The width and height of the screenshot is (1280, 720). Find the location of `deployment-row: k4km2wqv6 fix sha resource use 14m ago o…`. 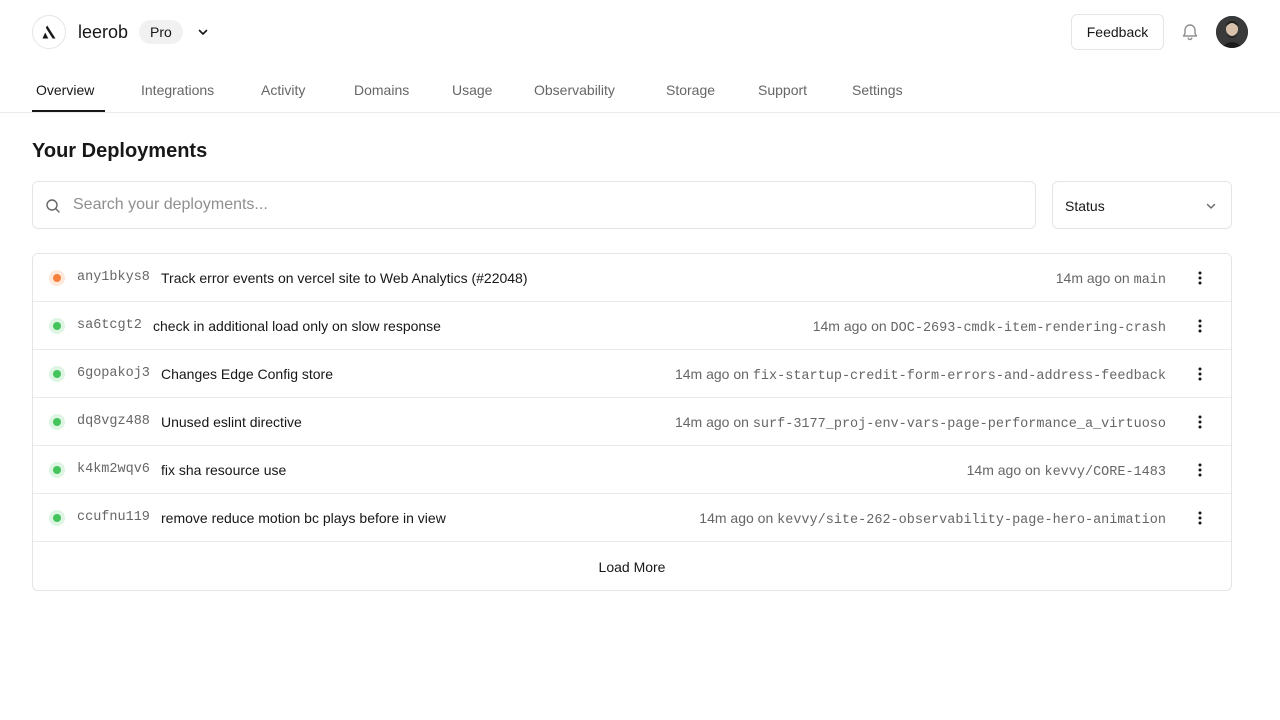

deployment-row: k4km2wqv6 fix sha resource use 14m ago o… is located at coordinates (632, 470).